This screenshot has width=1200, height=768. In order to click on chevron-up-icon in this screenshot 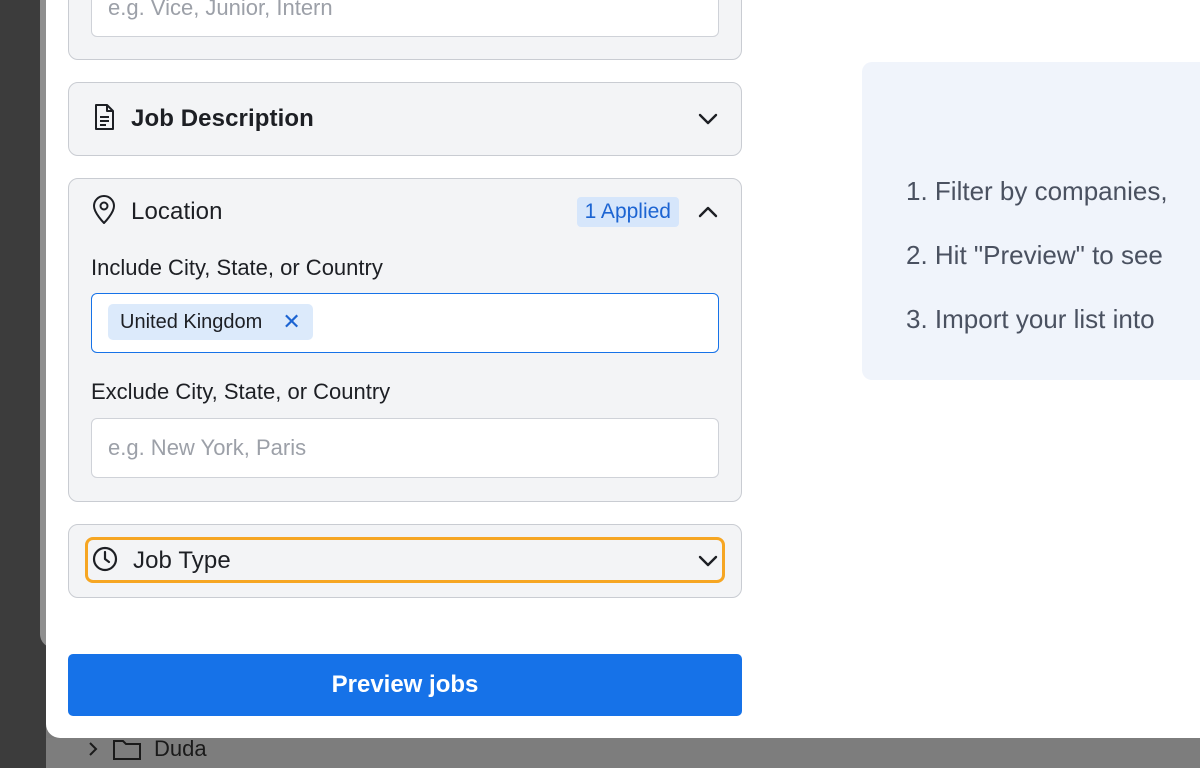, I will do `click(708, 212)`.